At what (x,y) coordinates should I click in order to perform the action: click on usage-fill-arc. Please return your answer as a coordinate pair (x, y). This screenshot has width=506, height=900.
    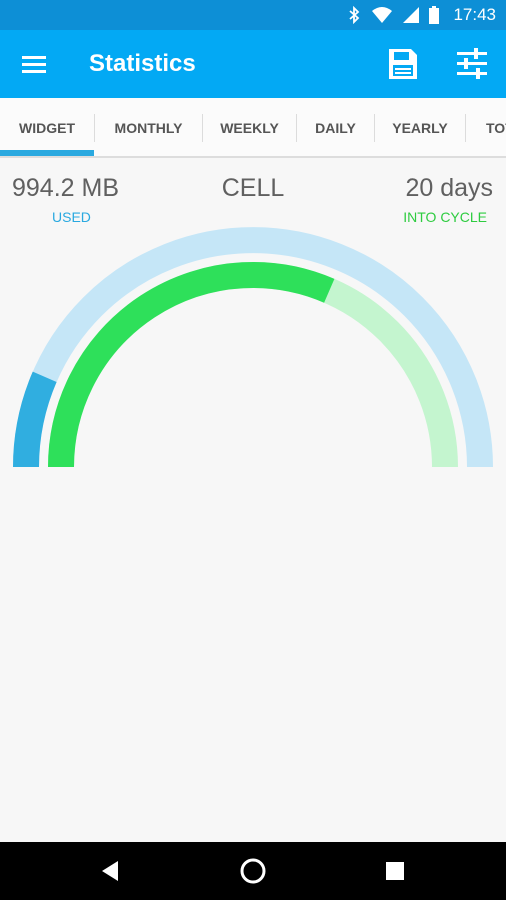
    Looking at the image, I should click on (35, 419).